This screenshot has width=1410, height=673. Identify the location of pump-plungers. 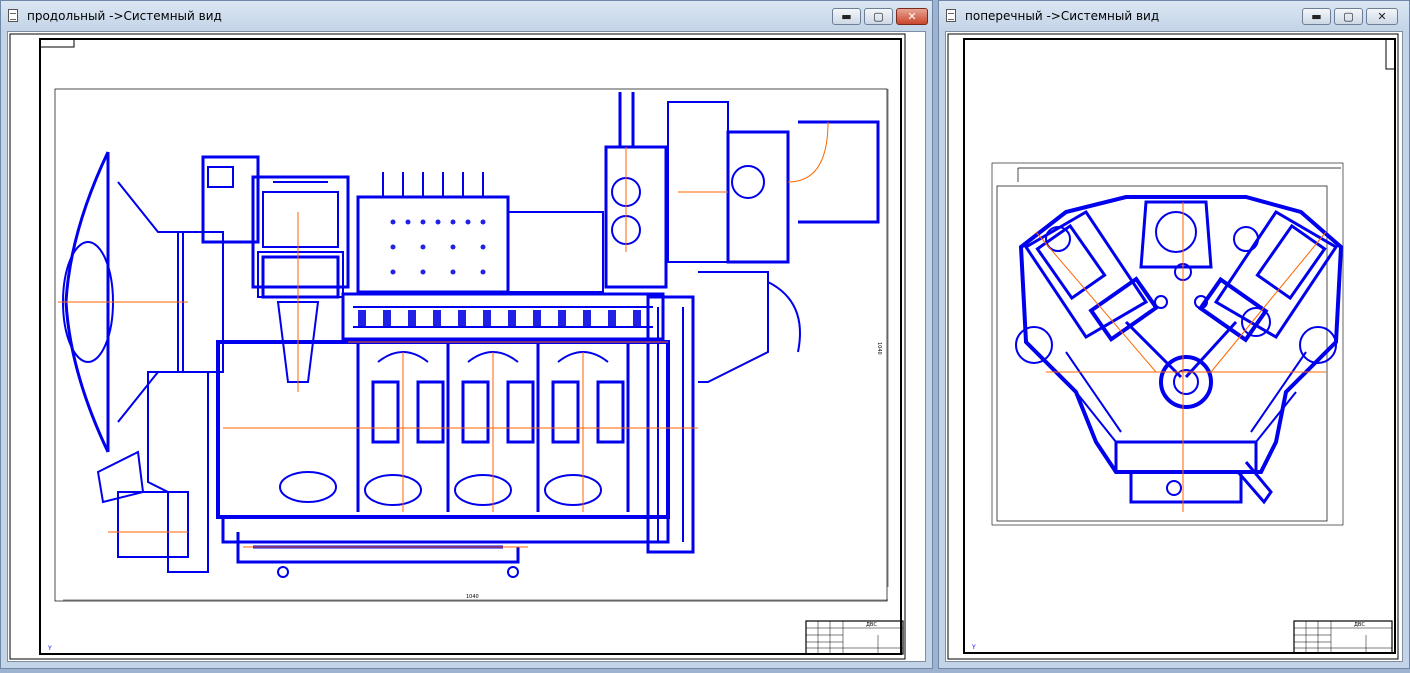
(438, 247).